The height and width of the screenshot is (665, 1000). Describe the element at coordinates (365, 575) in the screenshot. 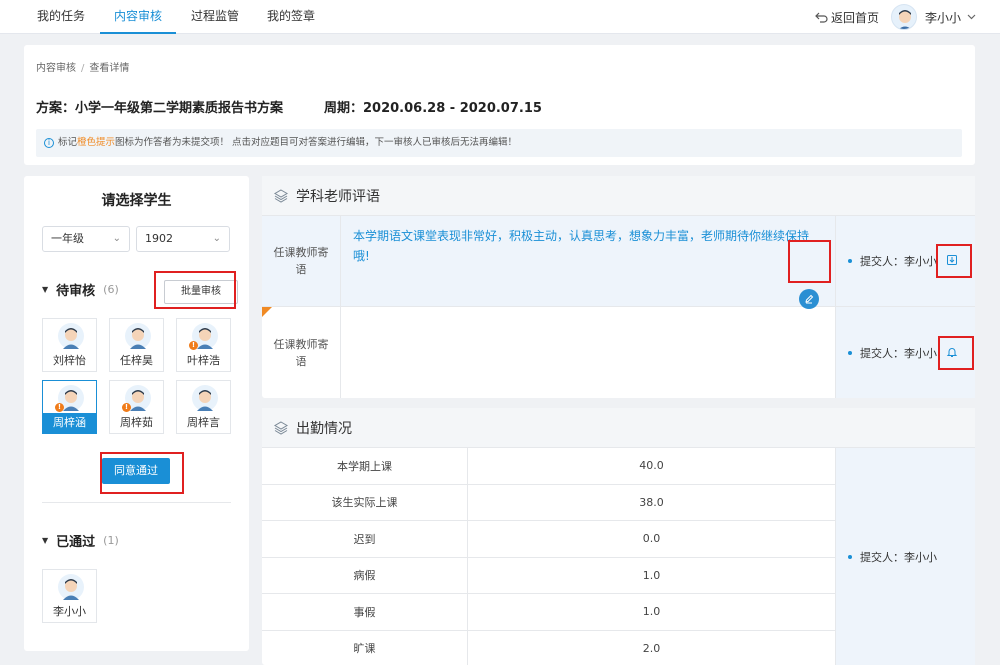

I see `attendance-label: 病假` at that location.